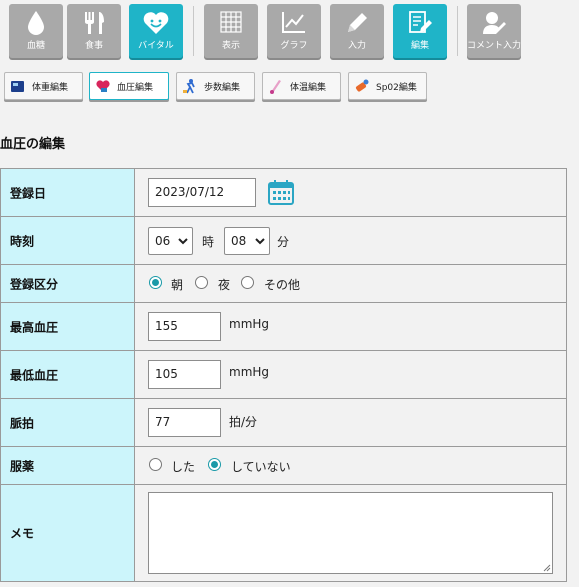 The image size is (579, 587). What do you see at coordinates (67, 533) in the screenshot?
I see `memo-label-cell: メモ` at bounding box center [67, 533].